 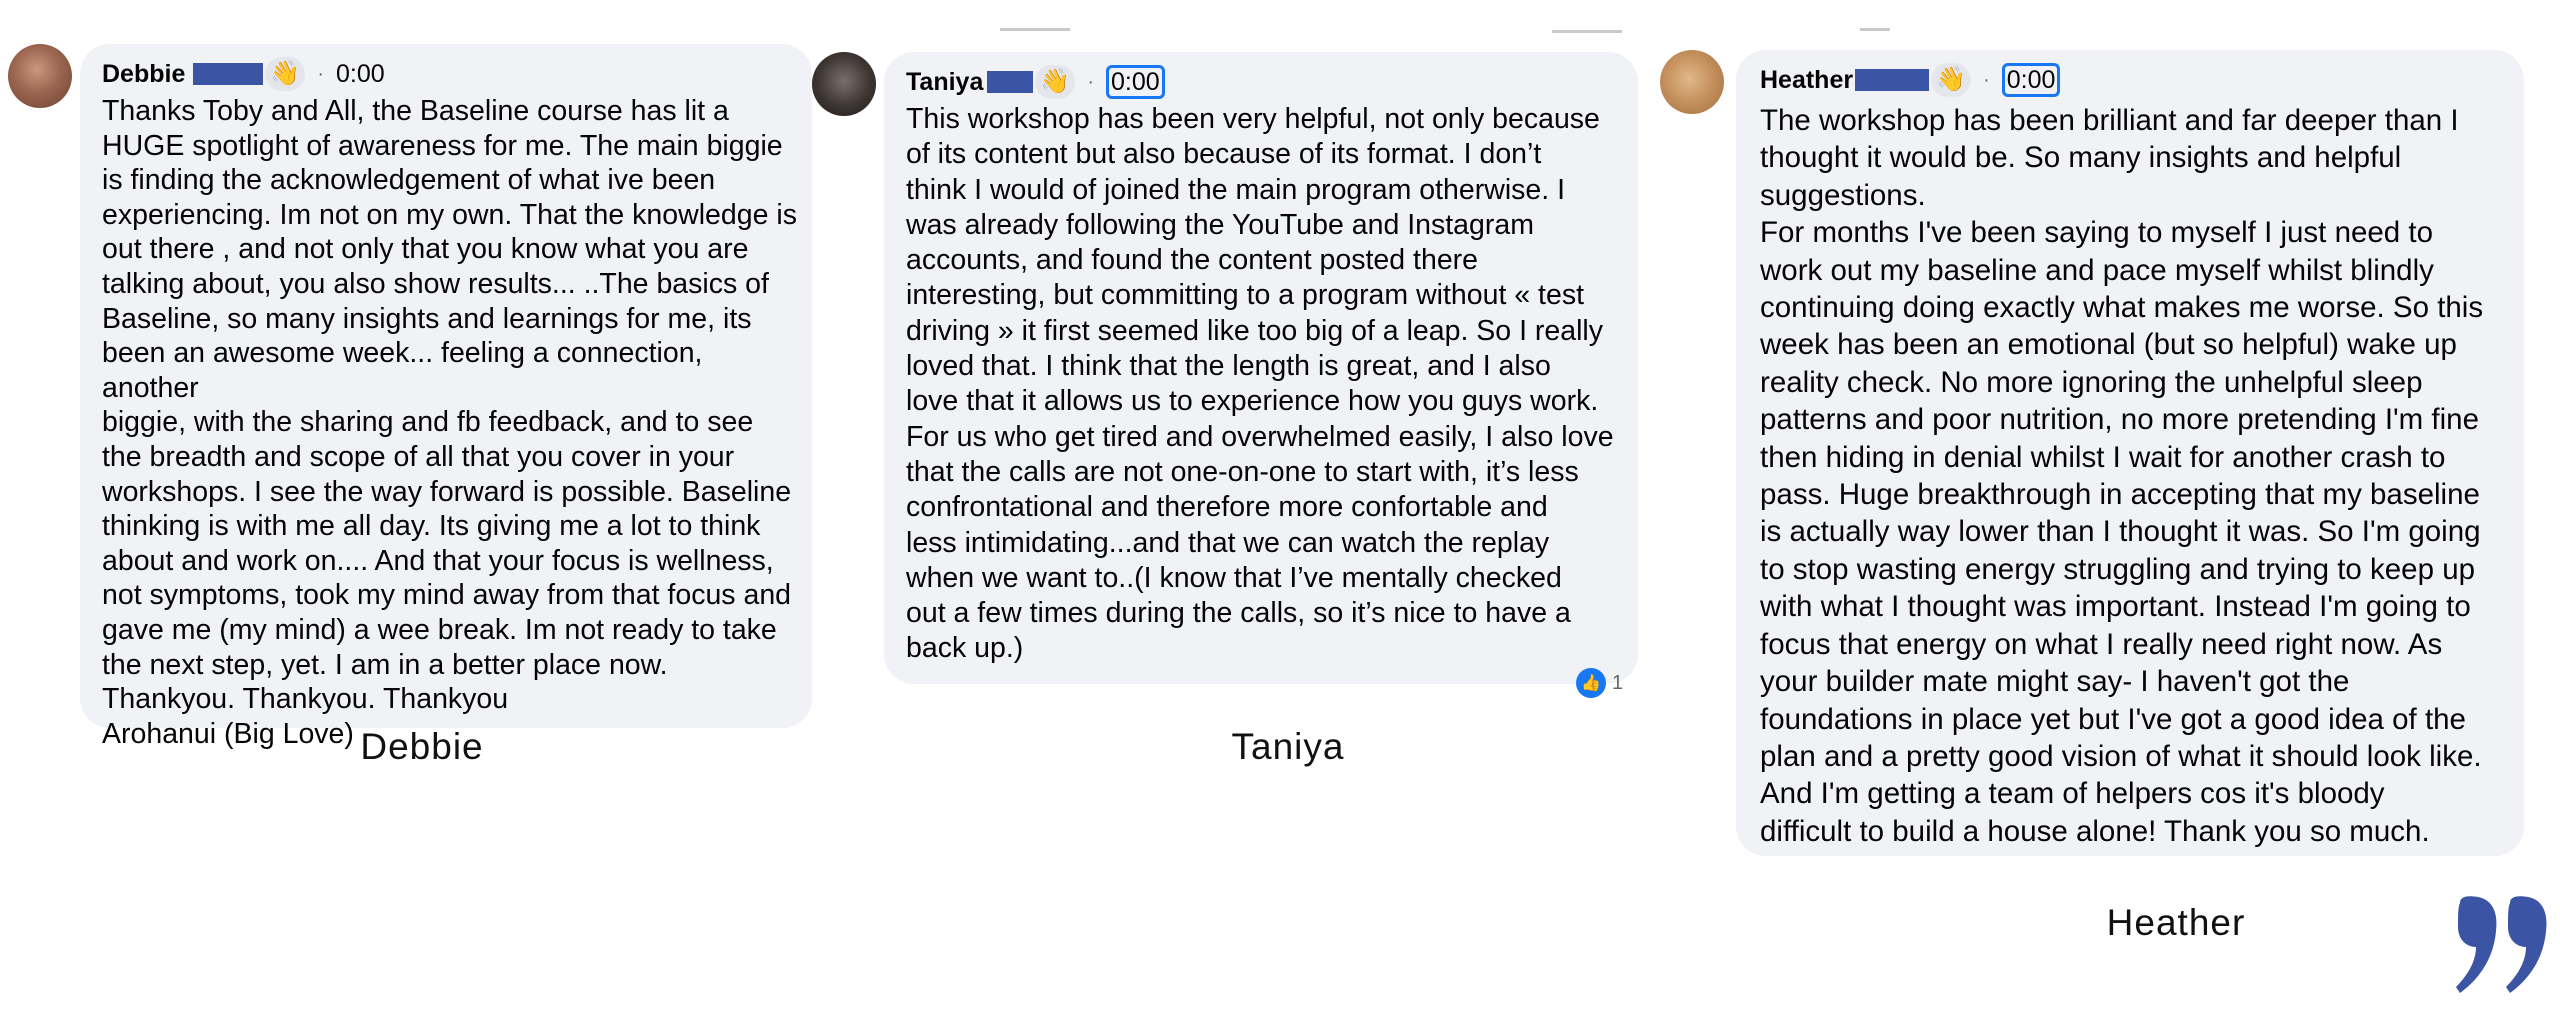 What do you see at coordinates (2501, 944) in the screenshot?
I see `quote-mark-icon` at bounding box center [2501, 944].